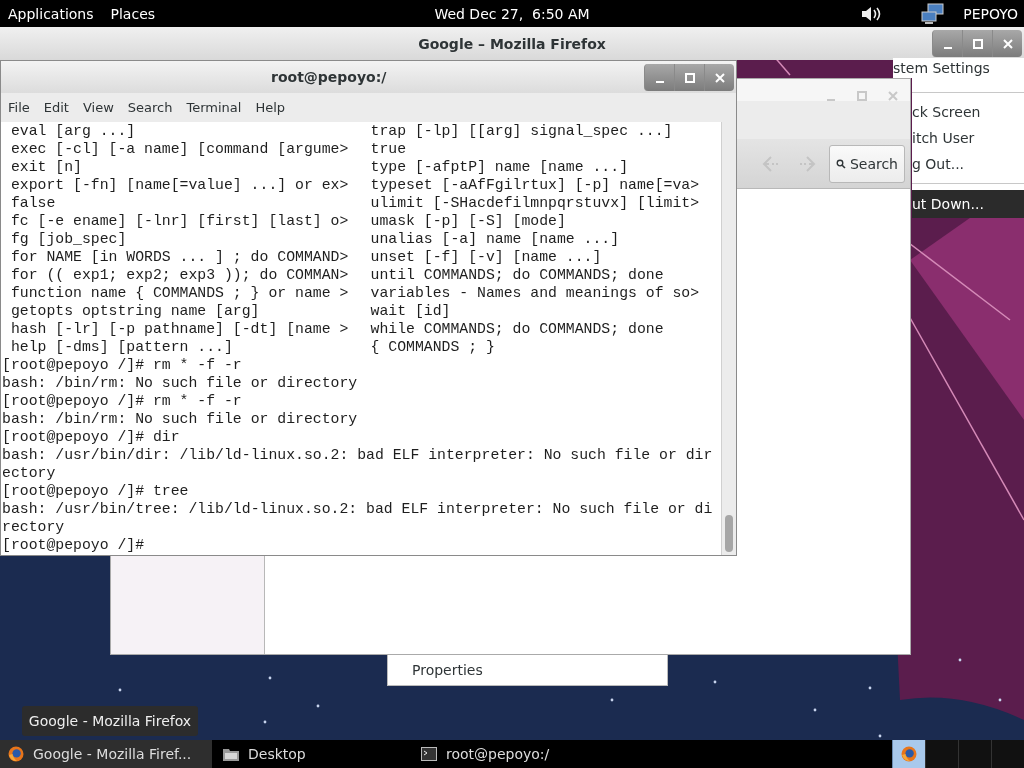 Image resolution: width=1024 pixels, height=768 pixels. Describe the element at coordinates (46, 167) in the screenshot. I see `terminal-line: exit [n]` at that location.